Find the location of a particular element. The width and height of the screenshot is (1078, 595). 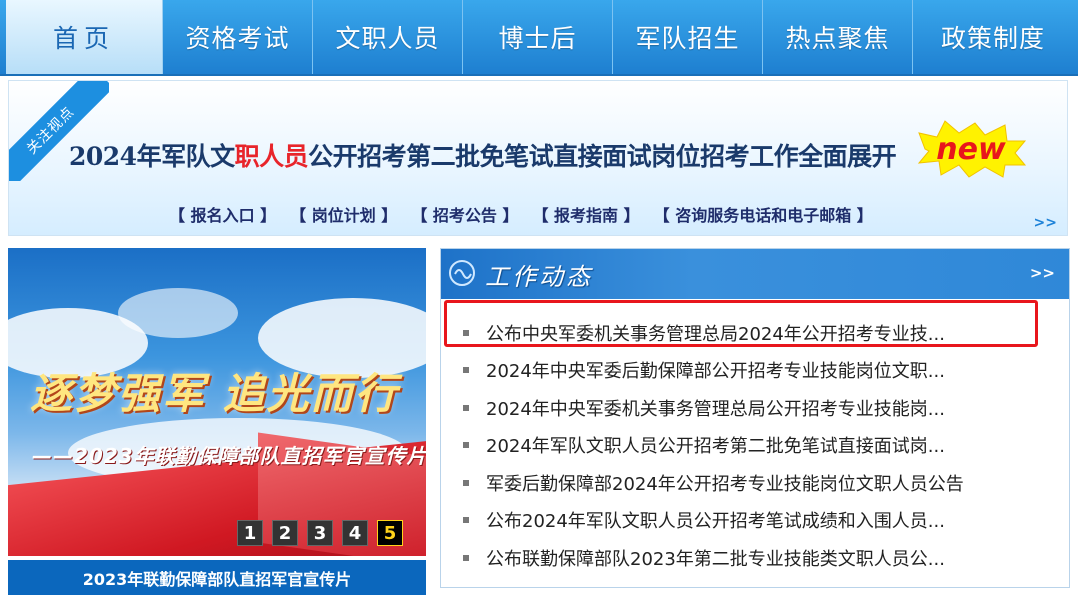

slide-pager: 1 2 3 4 5 is located at coordinates (324, 533).